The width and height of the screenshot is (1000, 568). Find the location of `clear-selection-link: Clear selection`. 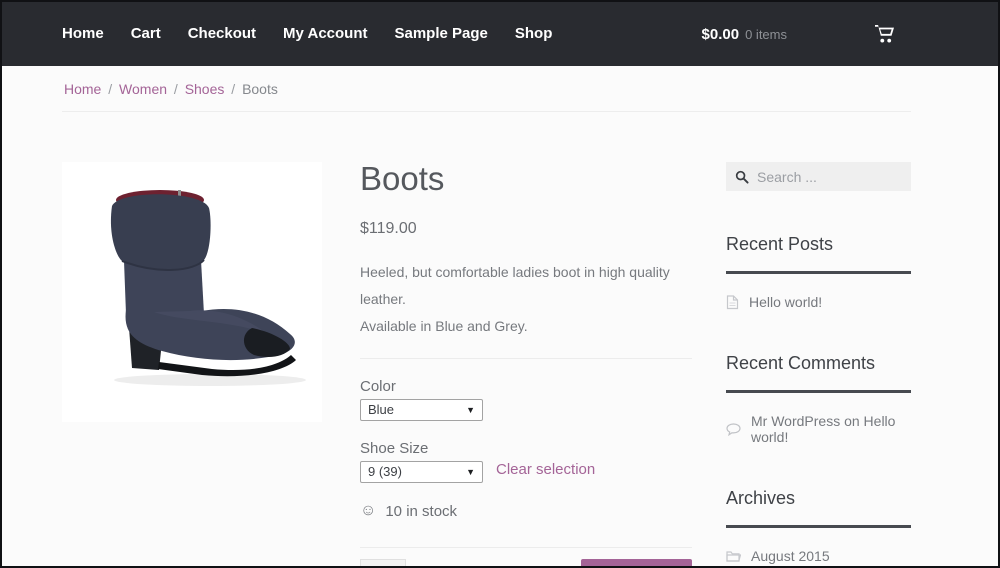

clear-selection-link: Clear selection is located at coordinates (545, 469).